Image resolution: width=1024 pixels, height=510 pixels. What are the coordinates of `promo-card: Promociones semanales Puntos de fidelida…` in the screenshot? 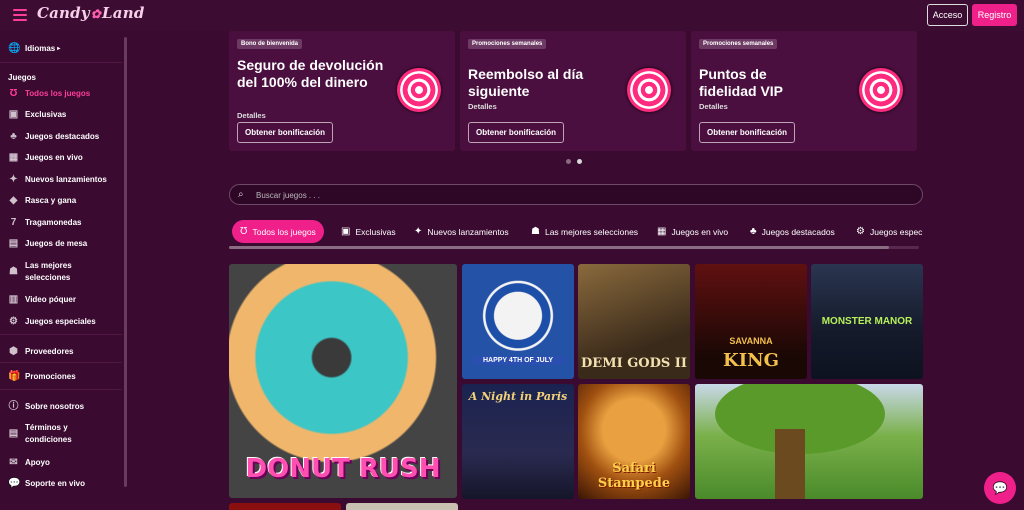 It's located at (804, 91).